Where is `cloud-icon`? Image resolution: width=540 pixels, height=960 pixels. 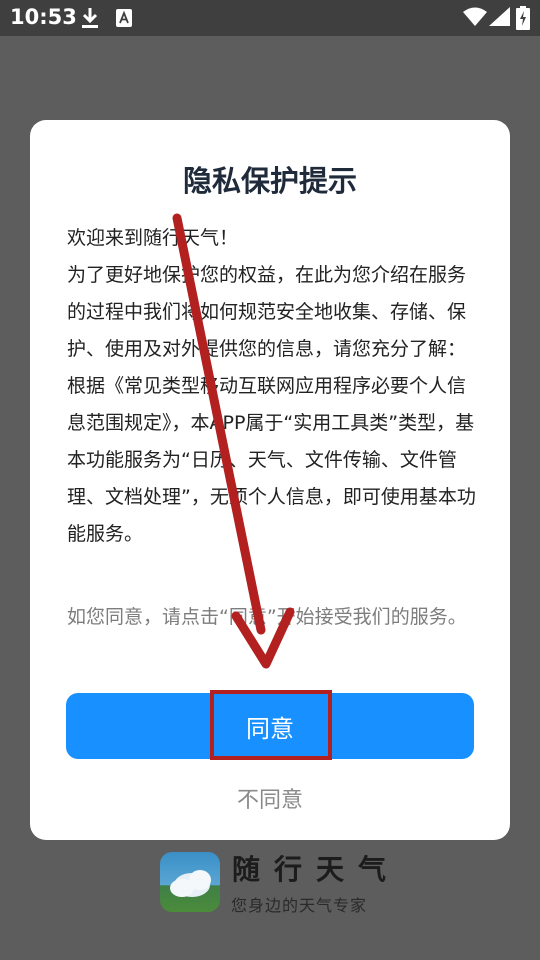
cloud-icon is located at coordinates (190, 883).